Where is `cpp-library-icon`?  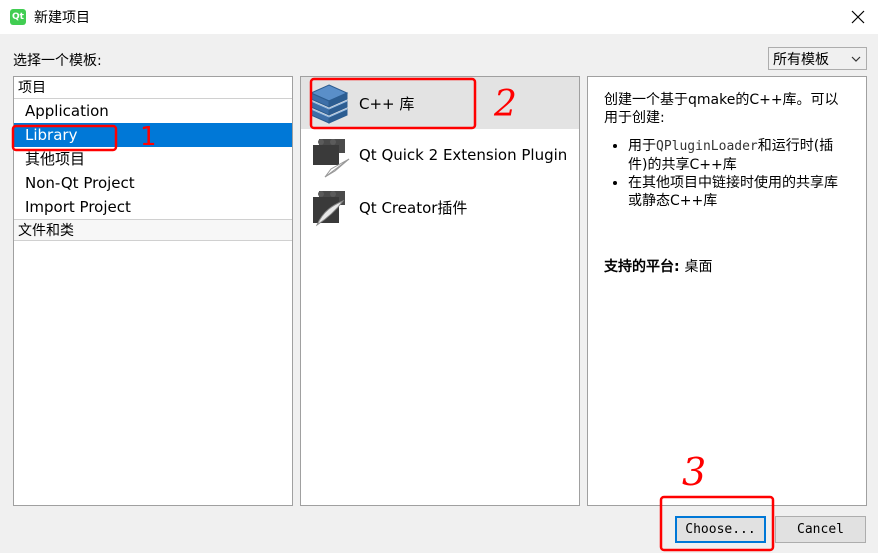 cpp-library-icon is located at coordinates (329, 104).